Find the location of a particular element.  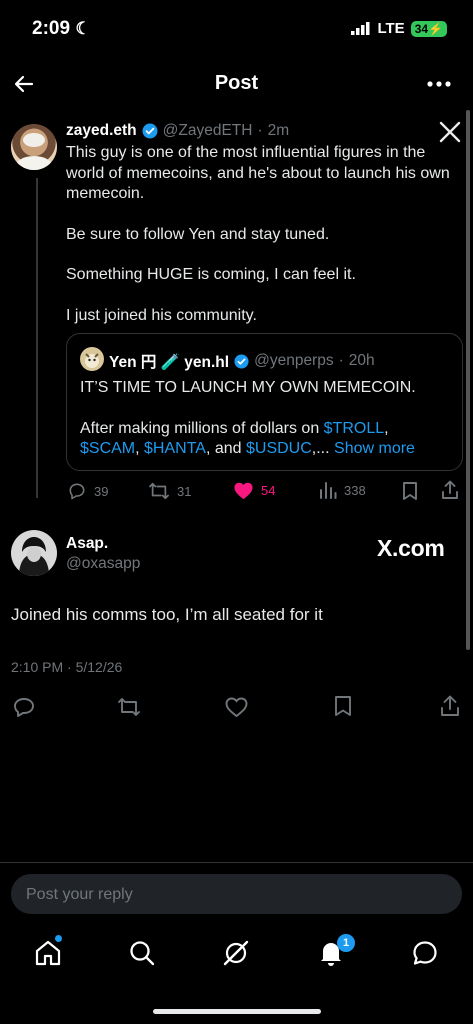

post-age: 2m is located at coordinates (278, 130).